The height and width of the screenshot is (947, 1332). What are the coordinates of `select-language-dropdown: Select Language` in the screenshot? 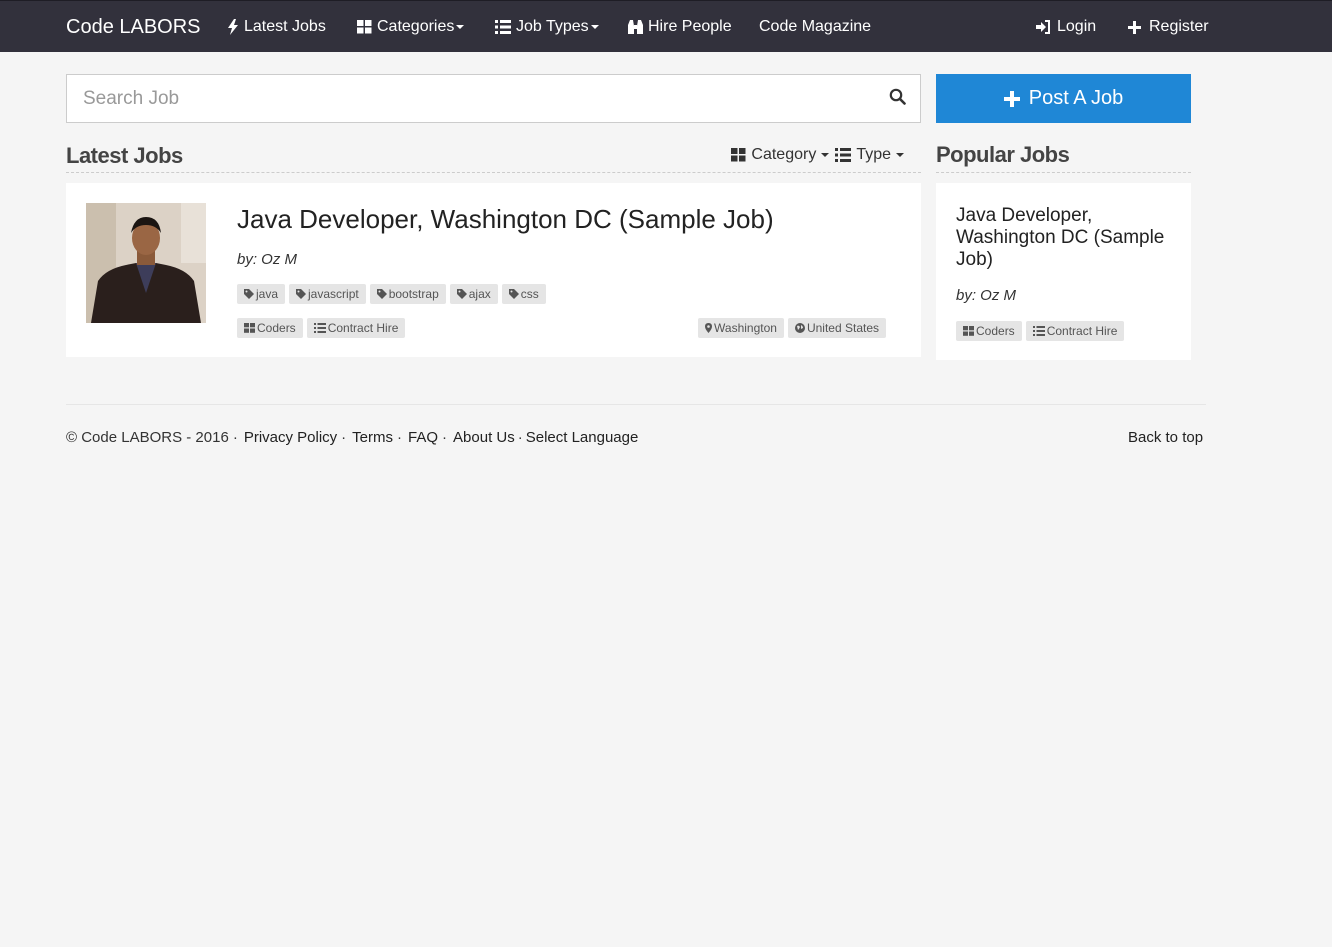 It's located at (582, 437).